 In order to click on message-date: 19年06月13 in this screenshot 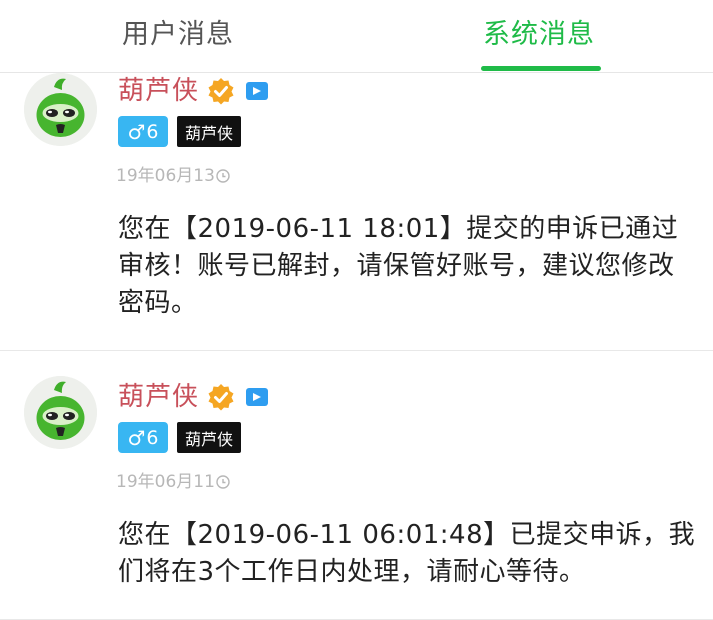, I will do `click(173, 176)`.